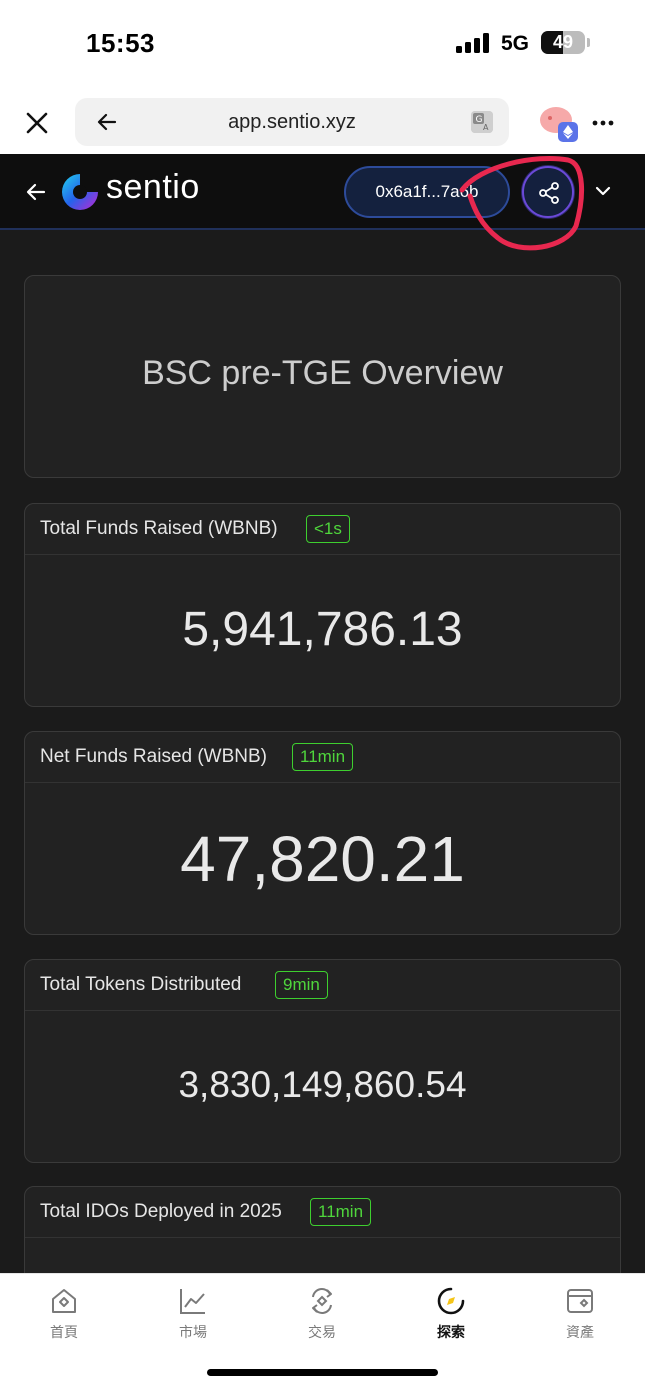 The width and height of the screenshot is (645, 1398). Describe the element at coordinates (193, 1332) in the screenshot. I see `nav-label: 市場` at that location.